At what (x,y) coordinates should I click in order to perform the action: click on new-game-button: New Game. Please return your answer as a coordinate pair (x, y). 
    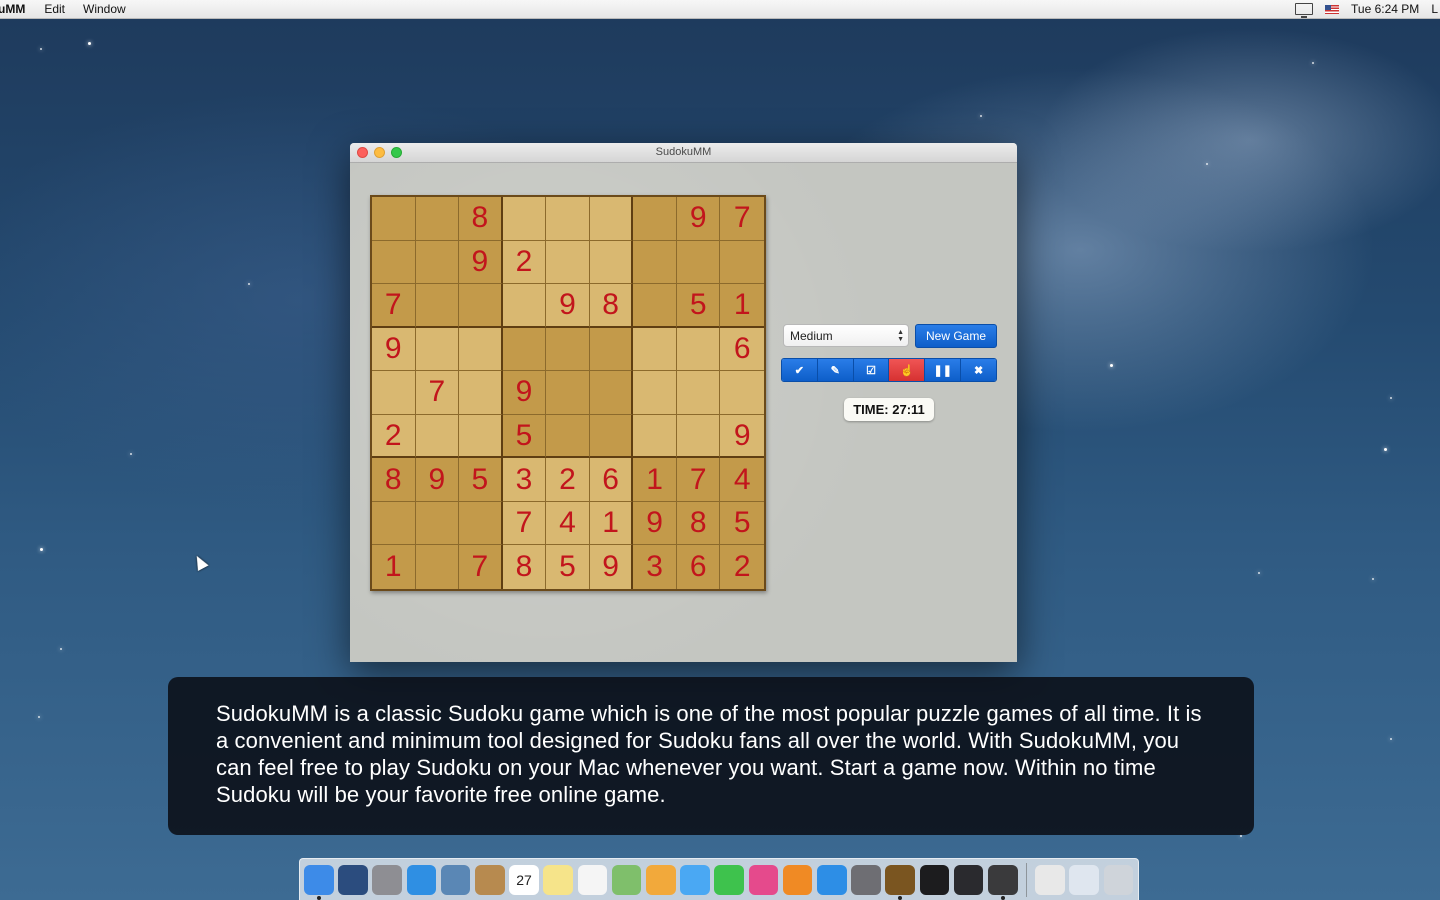
    Looking at the image, I should click on (956, 336).